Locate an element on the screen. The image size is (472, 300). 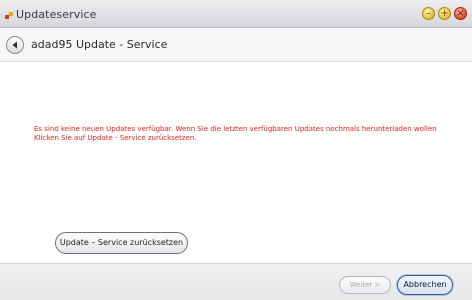
minimize-icon: – is located at coordinates (428, 13).